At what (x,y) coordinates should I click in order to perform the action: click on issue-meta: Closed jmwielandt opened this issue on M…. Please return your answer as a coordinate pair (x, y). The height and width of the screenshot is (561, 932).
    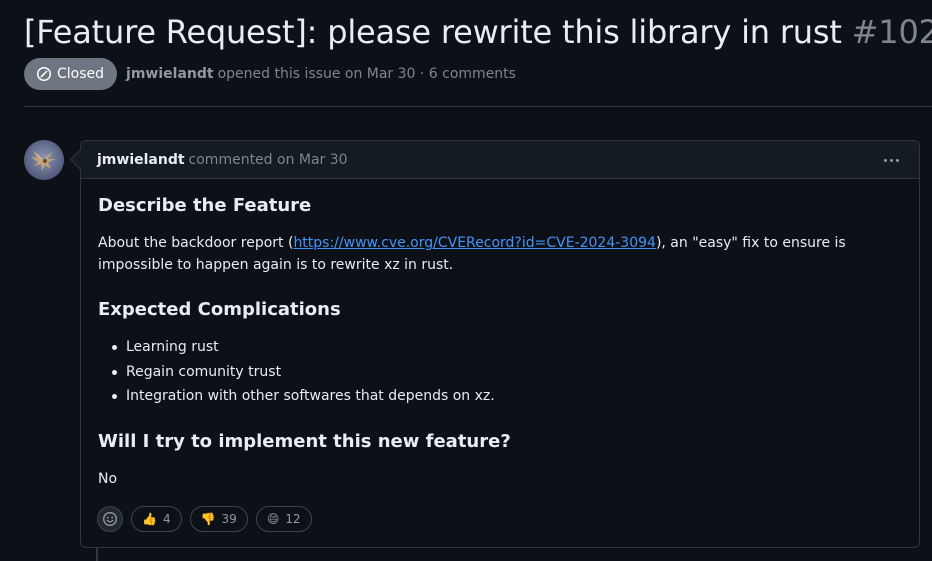
    Looking at the image, I should click on (270, 74).